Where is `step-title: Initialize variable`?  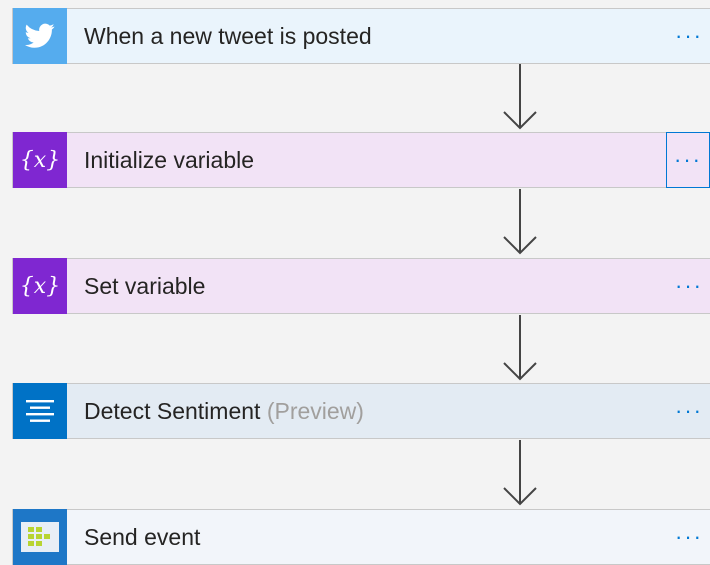 step-title: Initialize variable is located at coordinates (169, 159).